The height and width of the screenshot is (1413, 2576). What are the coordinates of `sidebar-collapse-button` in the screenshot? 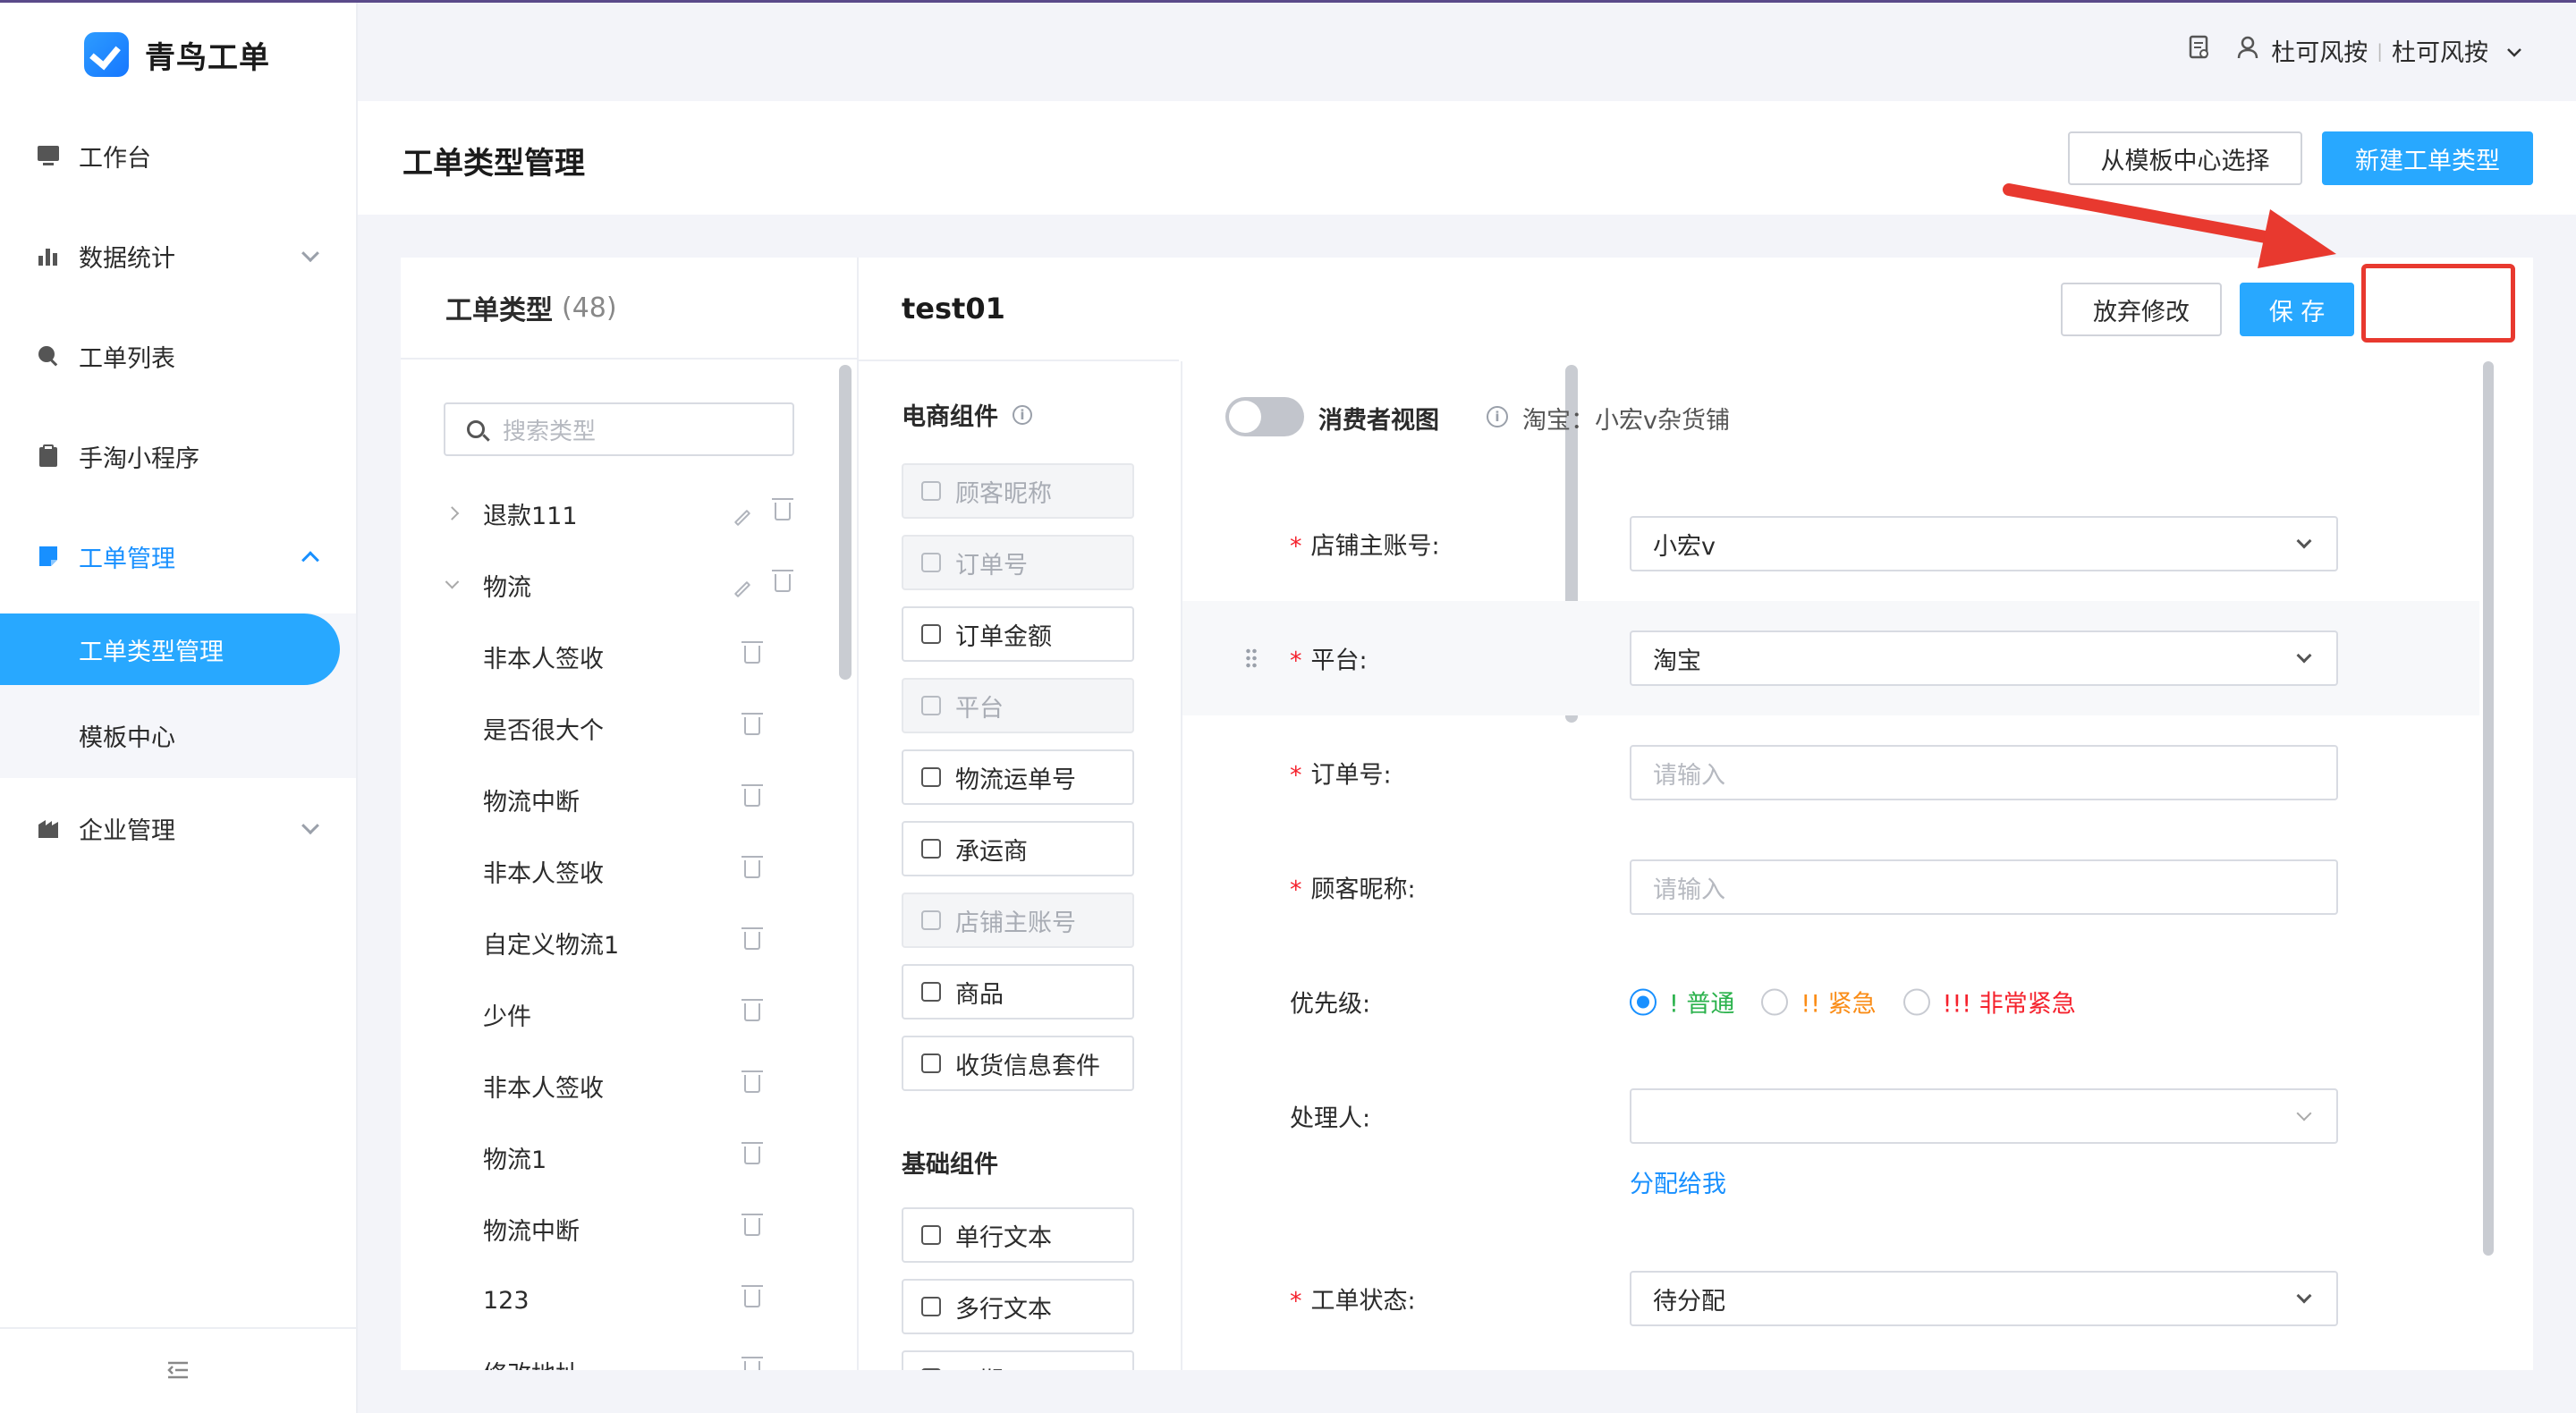 It's located at (178, 1370).